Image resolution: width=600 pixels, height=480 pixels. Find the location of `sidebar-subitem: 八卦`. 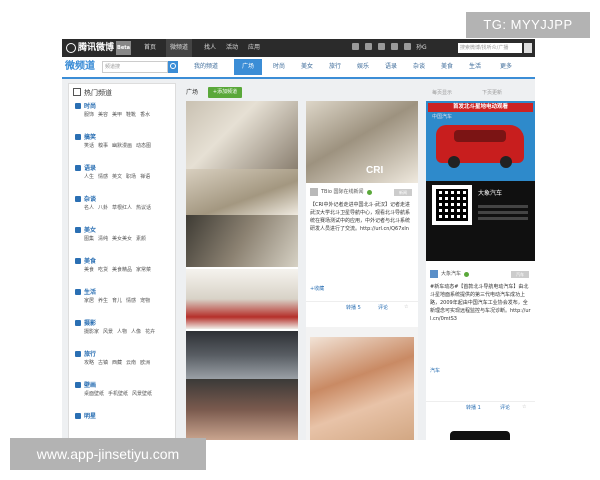

sidebar-subitem: 八卦 is located at coordinates (103, 208).